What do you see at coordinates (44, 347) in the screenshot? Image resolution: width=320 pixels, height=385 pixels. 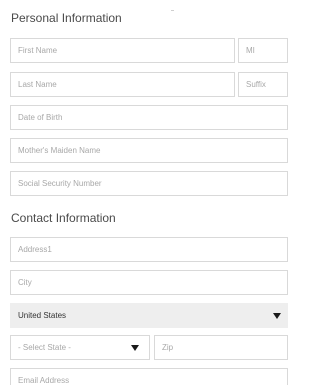 I see `state-select-value: - Select State -` at bounding box center [44, 347].